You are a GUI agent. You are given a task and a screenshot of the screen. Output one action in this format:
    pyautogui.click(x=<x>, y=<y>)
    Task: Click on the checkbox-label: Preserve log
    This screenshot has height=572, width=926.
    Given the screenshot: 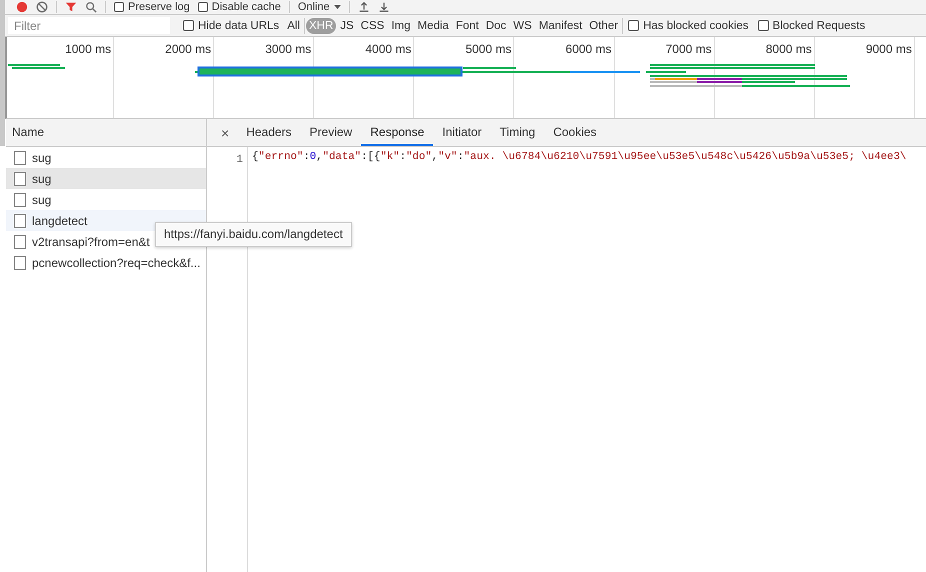 What is the action you would take?
    pyautogui.click(x=159, y=7)
    